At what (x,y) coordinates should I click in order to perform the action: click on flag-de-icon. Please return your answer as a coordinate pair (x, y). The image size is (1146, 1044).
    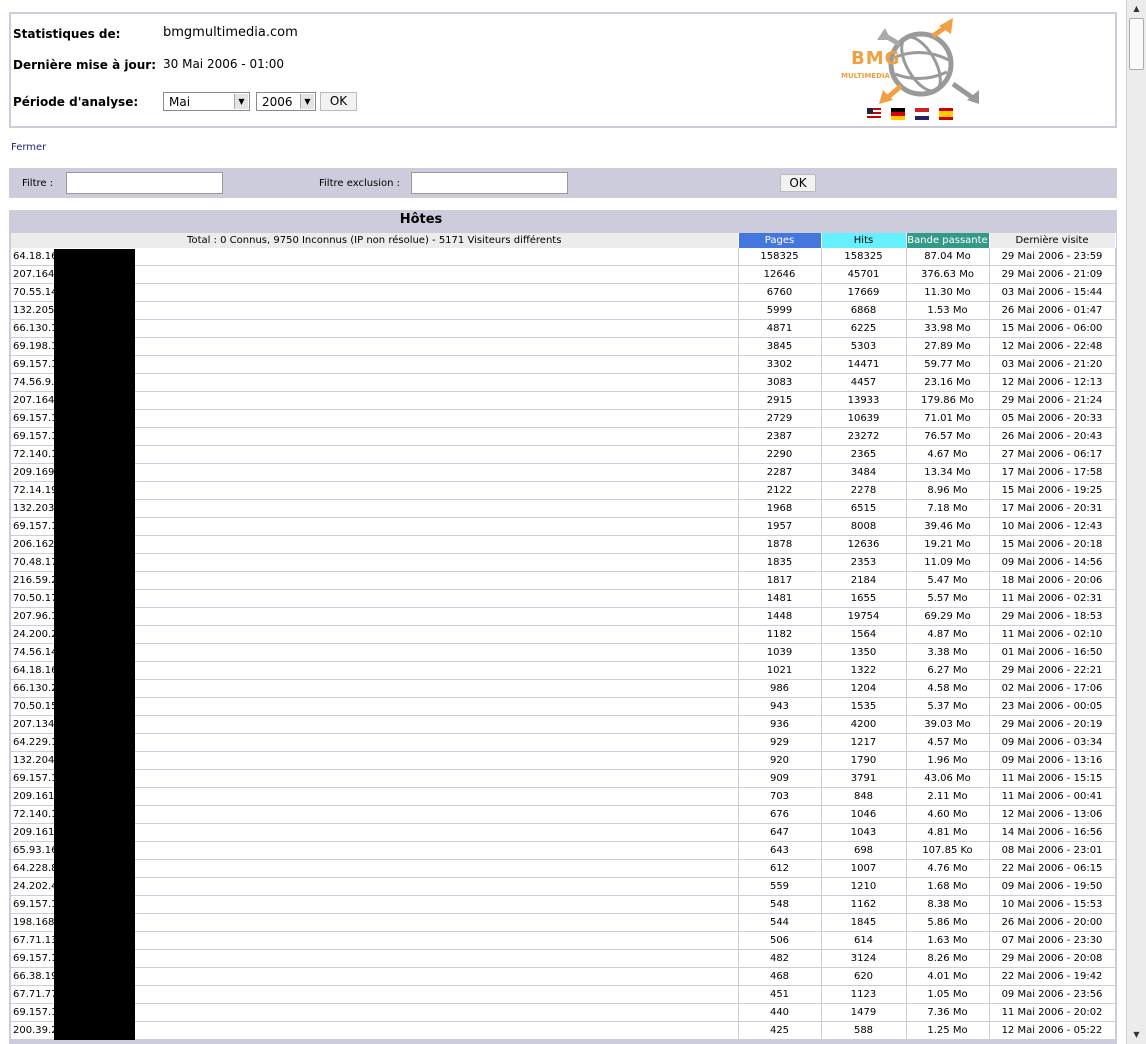
    Looking at the image, I should click on (898, 114).